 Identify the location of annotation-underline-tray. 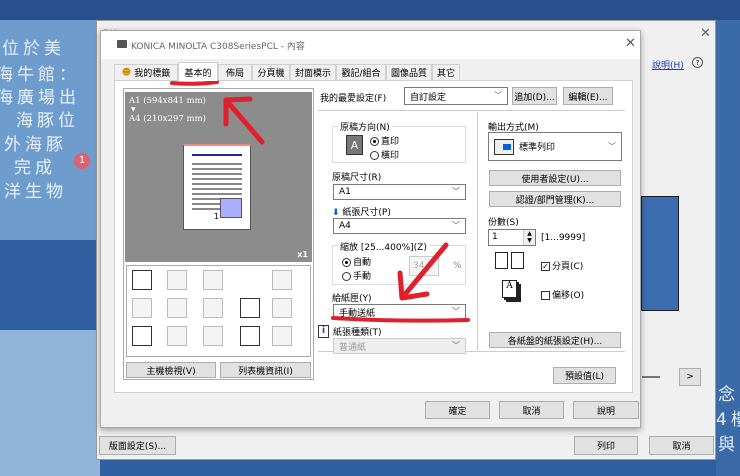
(400, 319).